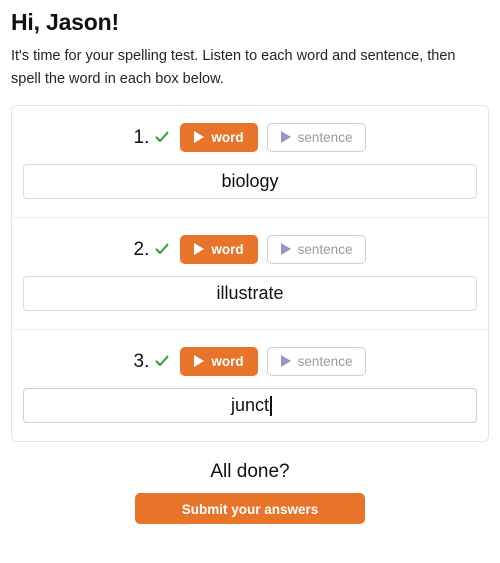 The width and height of the screenshot is (500, 563). I want to click on item-number-group: 2., so click(153, 249).